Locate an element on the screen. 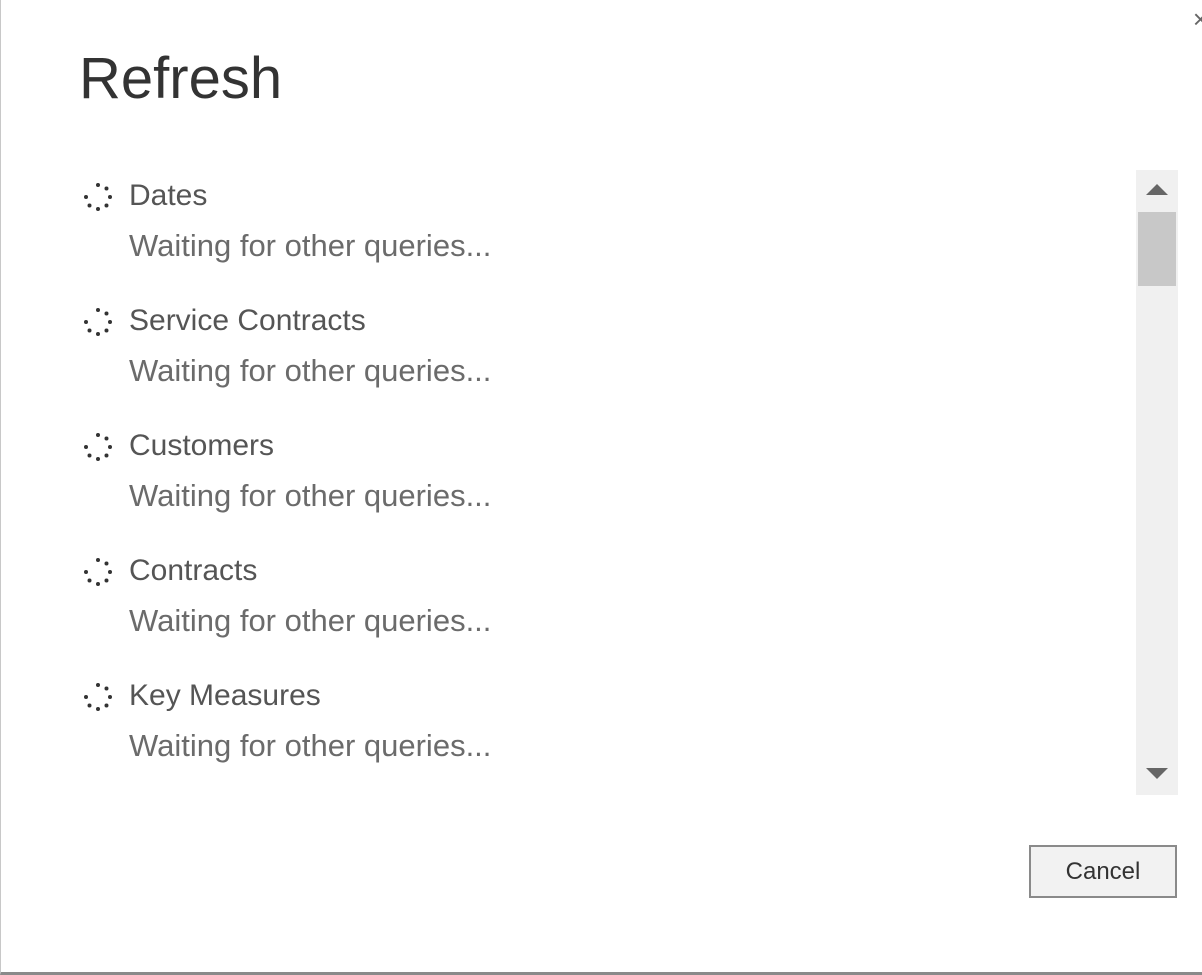 The width and height of the screenshot is (1202, 975). query-name: Customers is located at coordinates (202, 445).